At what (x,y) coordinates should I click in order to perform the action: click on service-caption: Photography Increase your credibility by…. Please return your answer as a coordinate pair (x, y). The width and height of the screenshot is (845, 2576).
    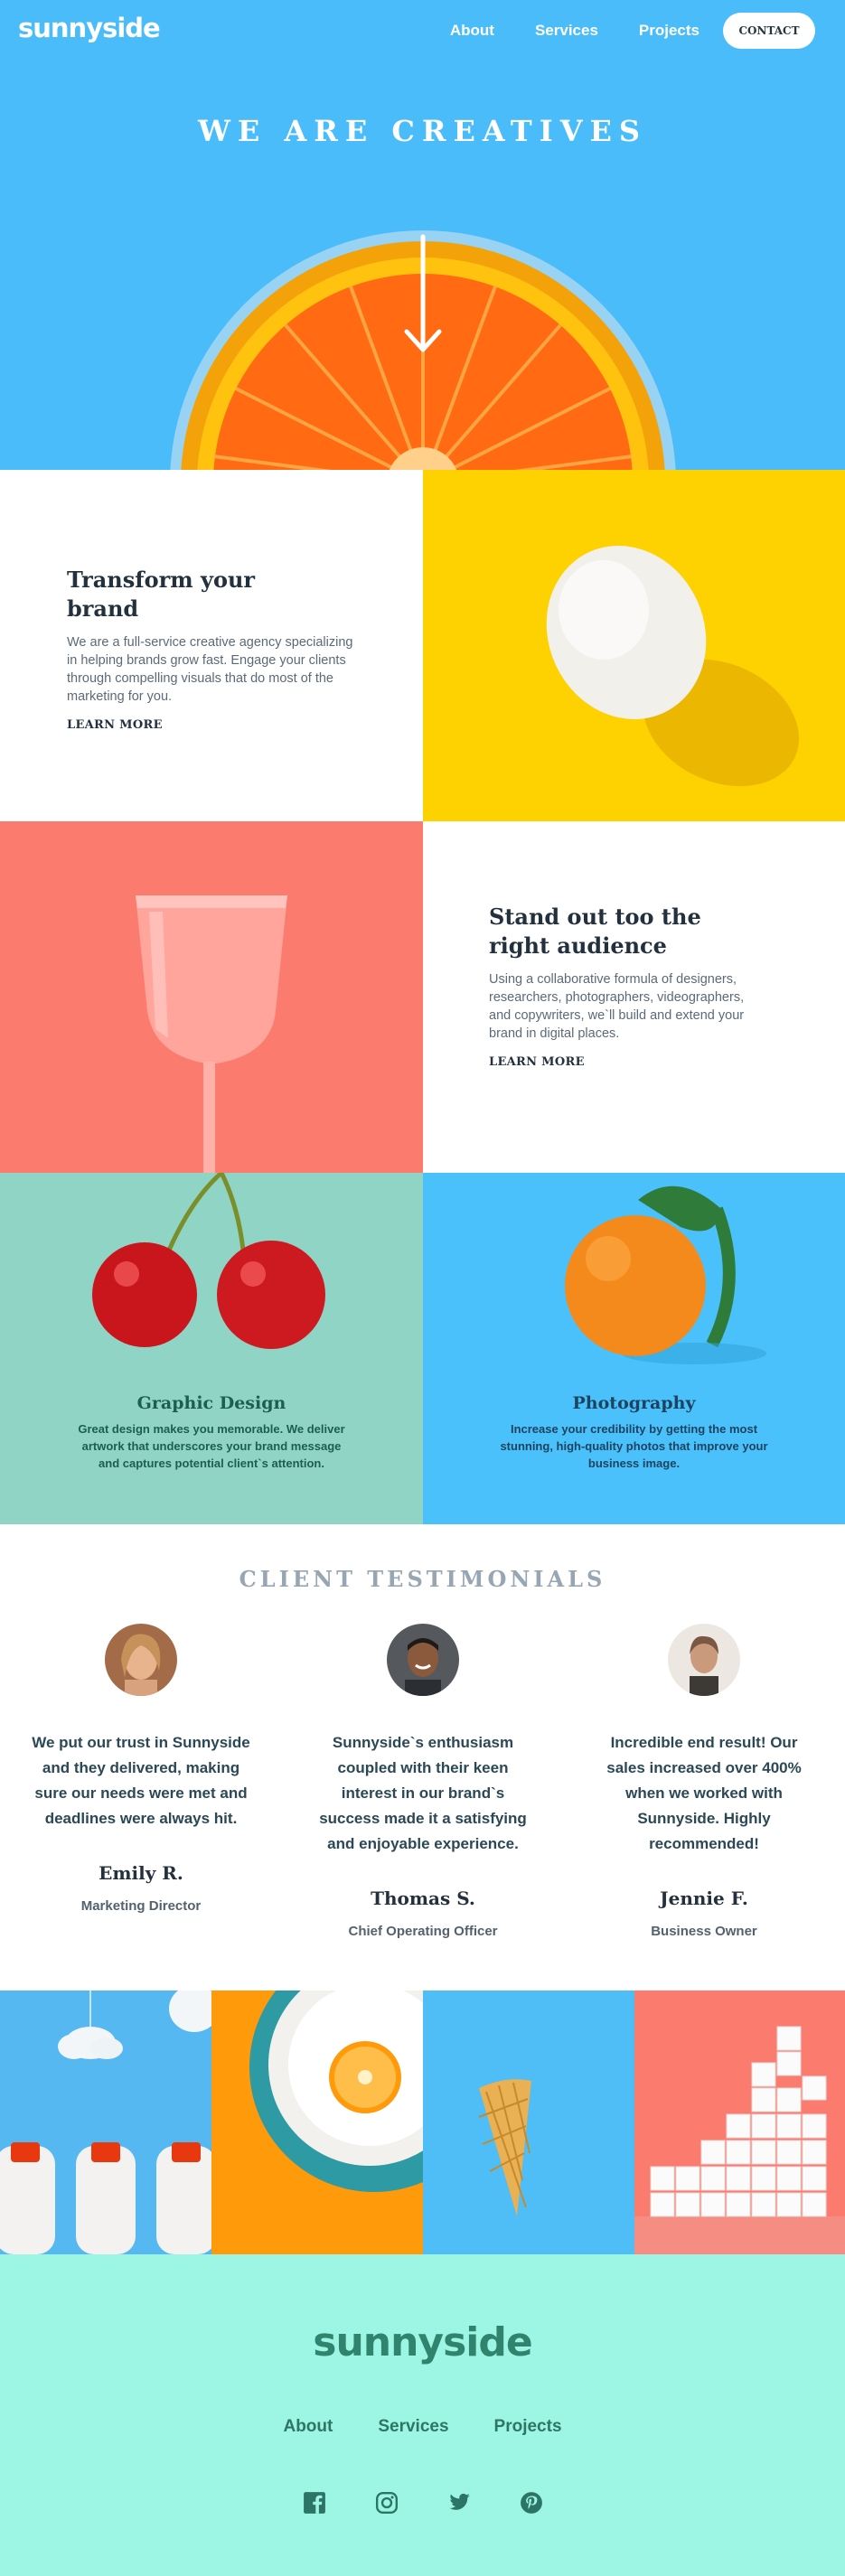
    Looking at the image, I should click on (634, 1432).